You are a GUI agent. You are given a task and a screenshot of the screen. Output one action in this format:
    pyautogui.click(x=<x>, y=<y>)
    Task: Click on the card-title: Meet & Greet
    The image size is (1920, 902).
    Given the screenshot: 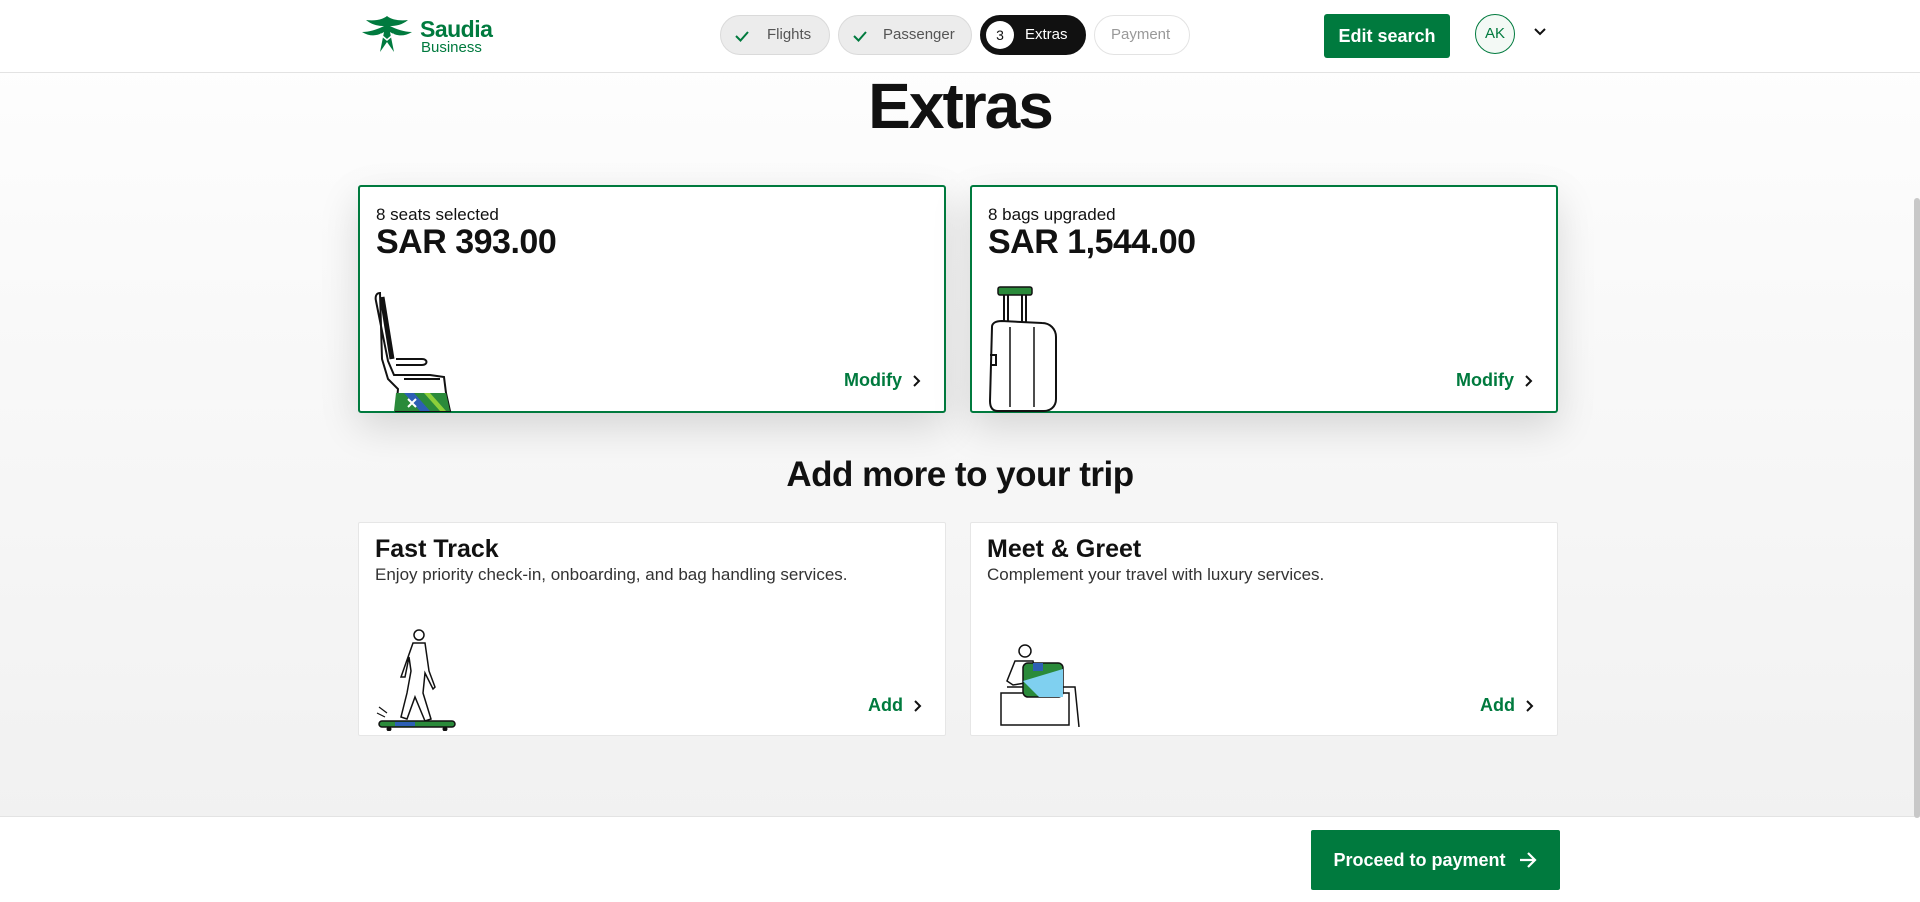 What is the action you would take?
    pyautogui.click(x=1064, y=549)
    